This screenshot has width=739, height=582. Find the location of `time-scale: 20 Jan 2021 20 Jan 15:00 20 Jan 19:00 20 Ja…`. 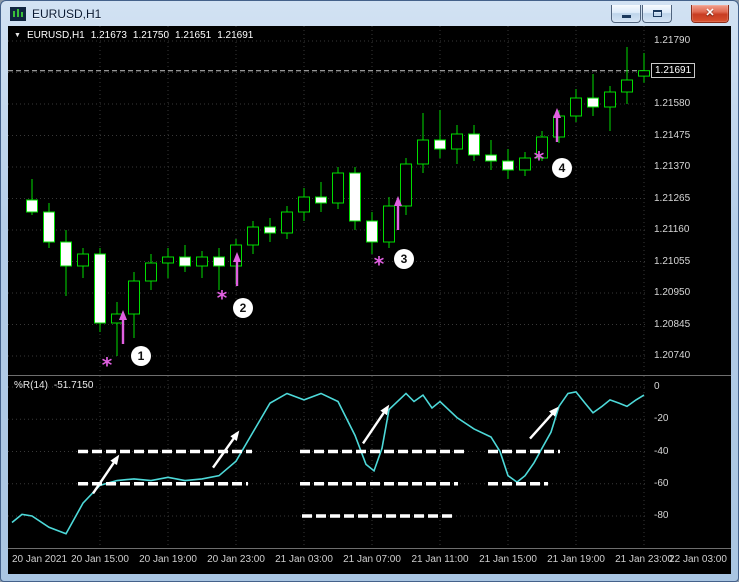

time-scale: 20 Jan 2021 20 Jan 15:00 20 Jan 19:00 20 Ja… is located at coordinates (369, 561).